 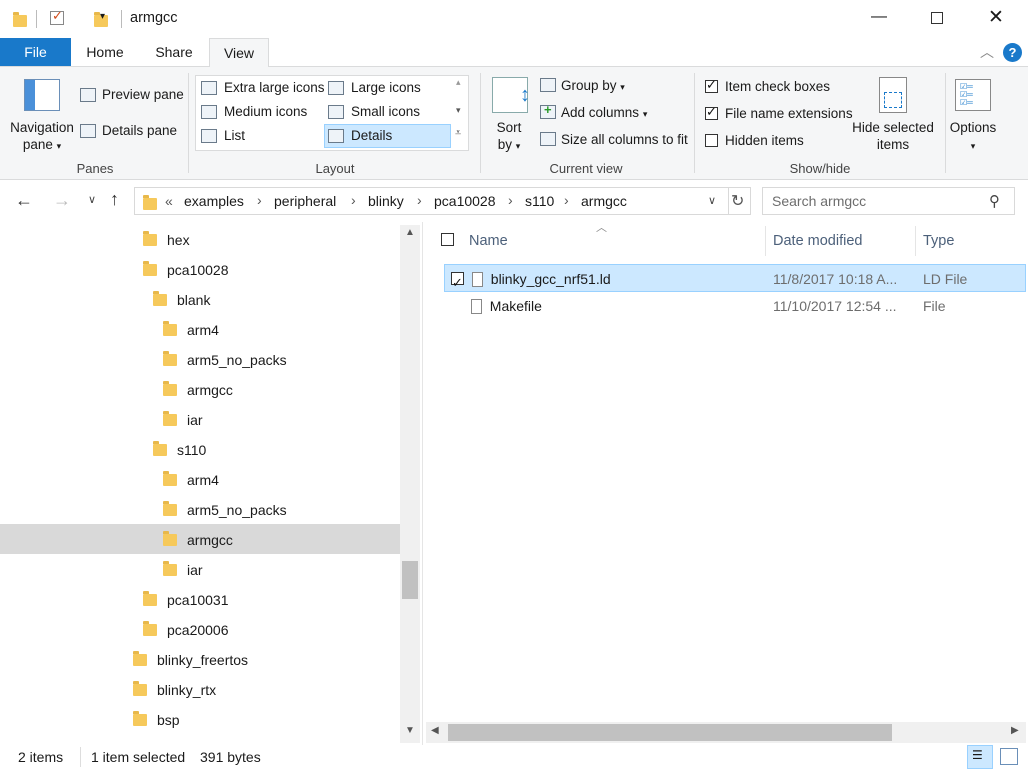 I want to click on breadcrumb-peripheral: peripheral, so click(x=305, y=201).